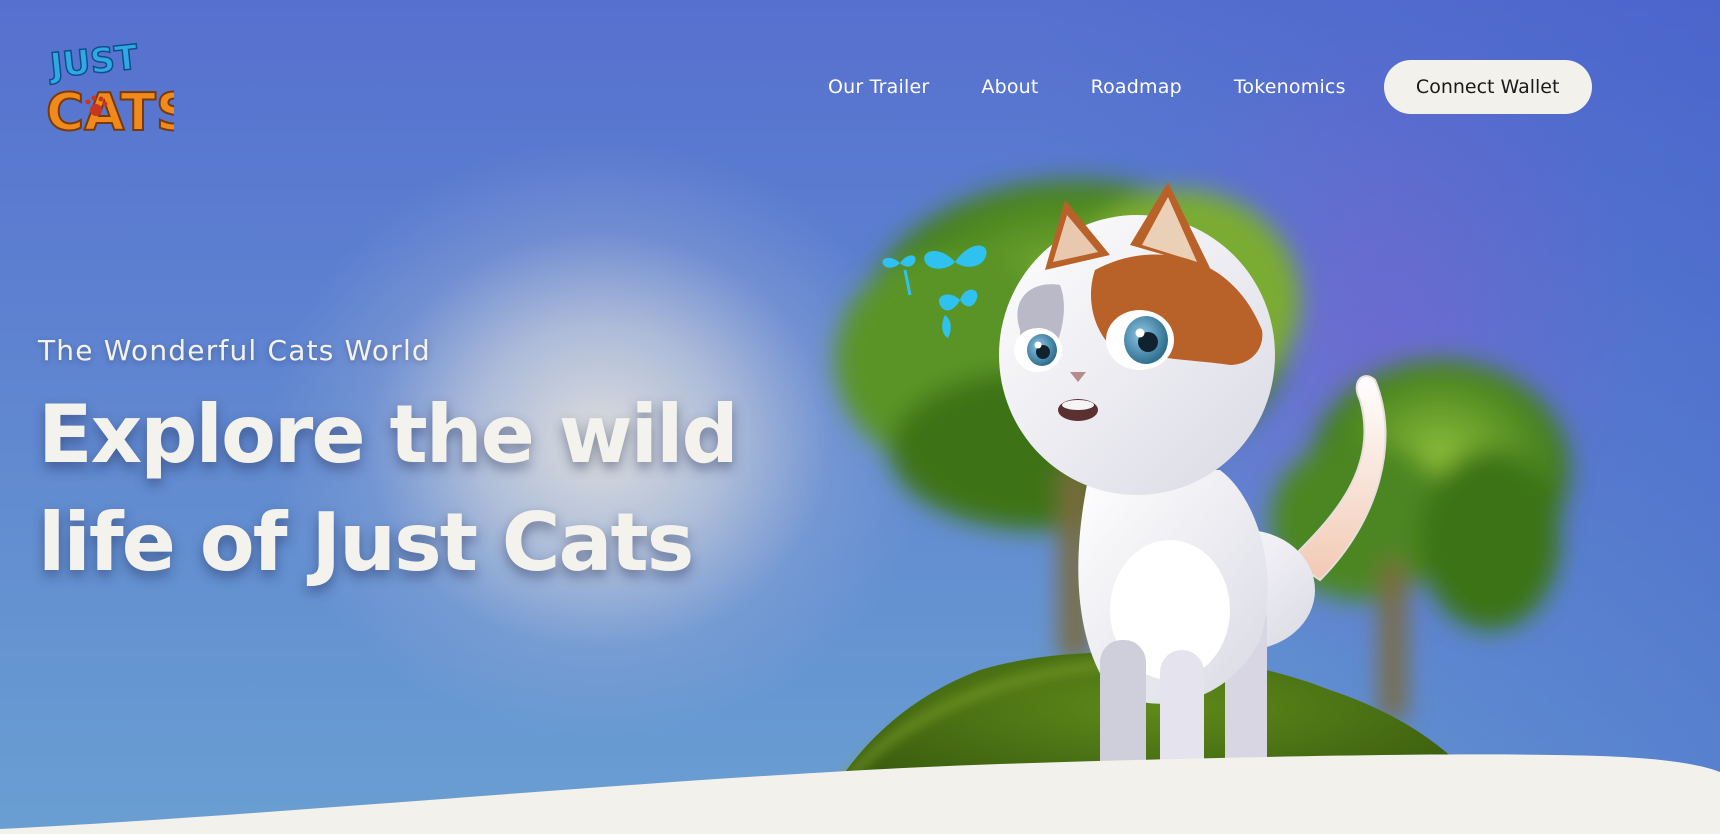  What do you see at coordinates (1290, 87) in the screenshot?
I see `nav-link-tokenomics: Tokenomics` at bounding box center [1290, 87].